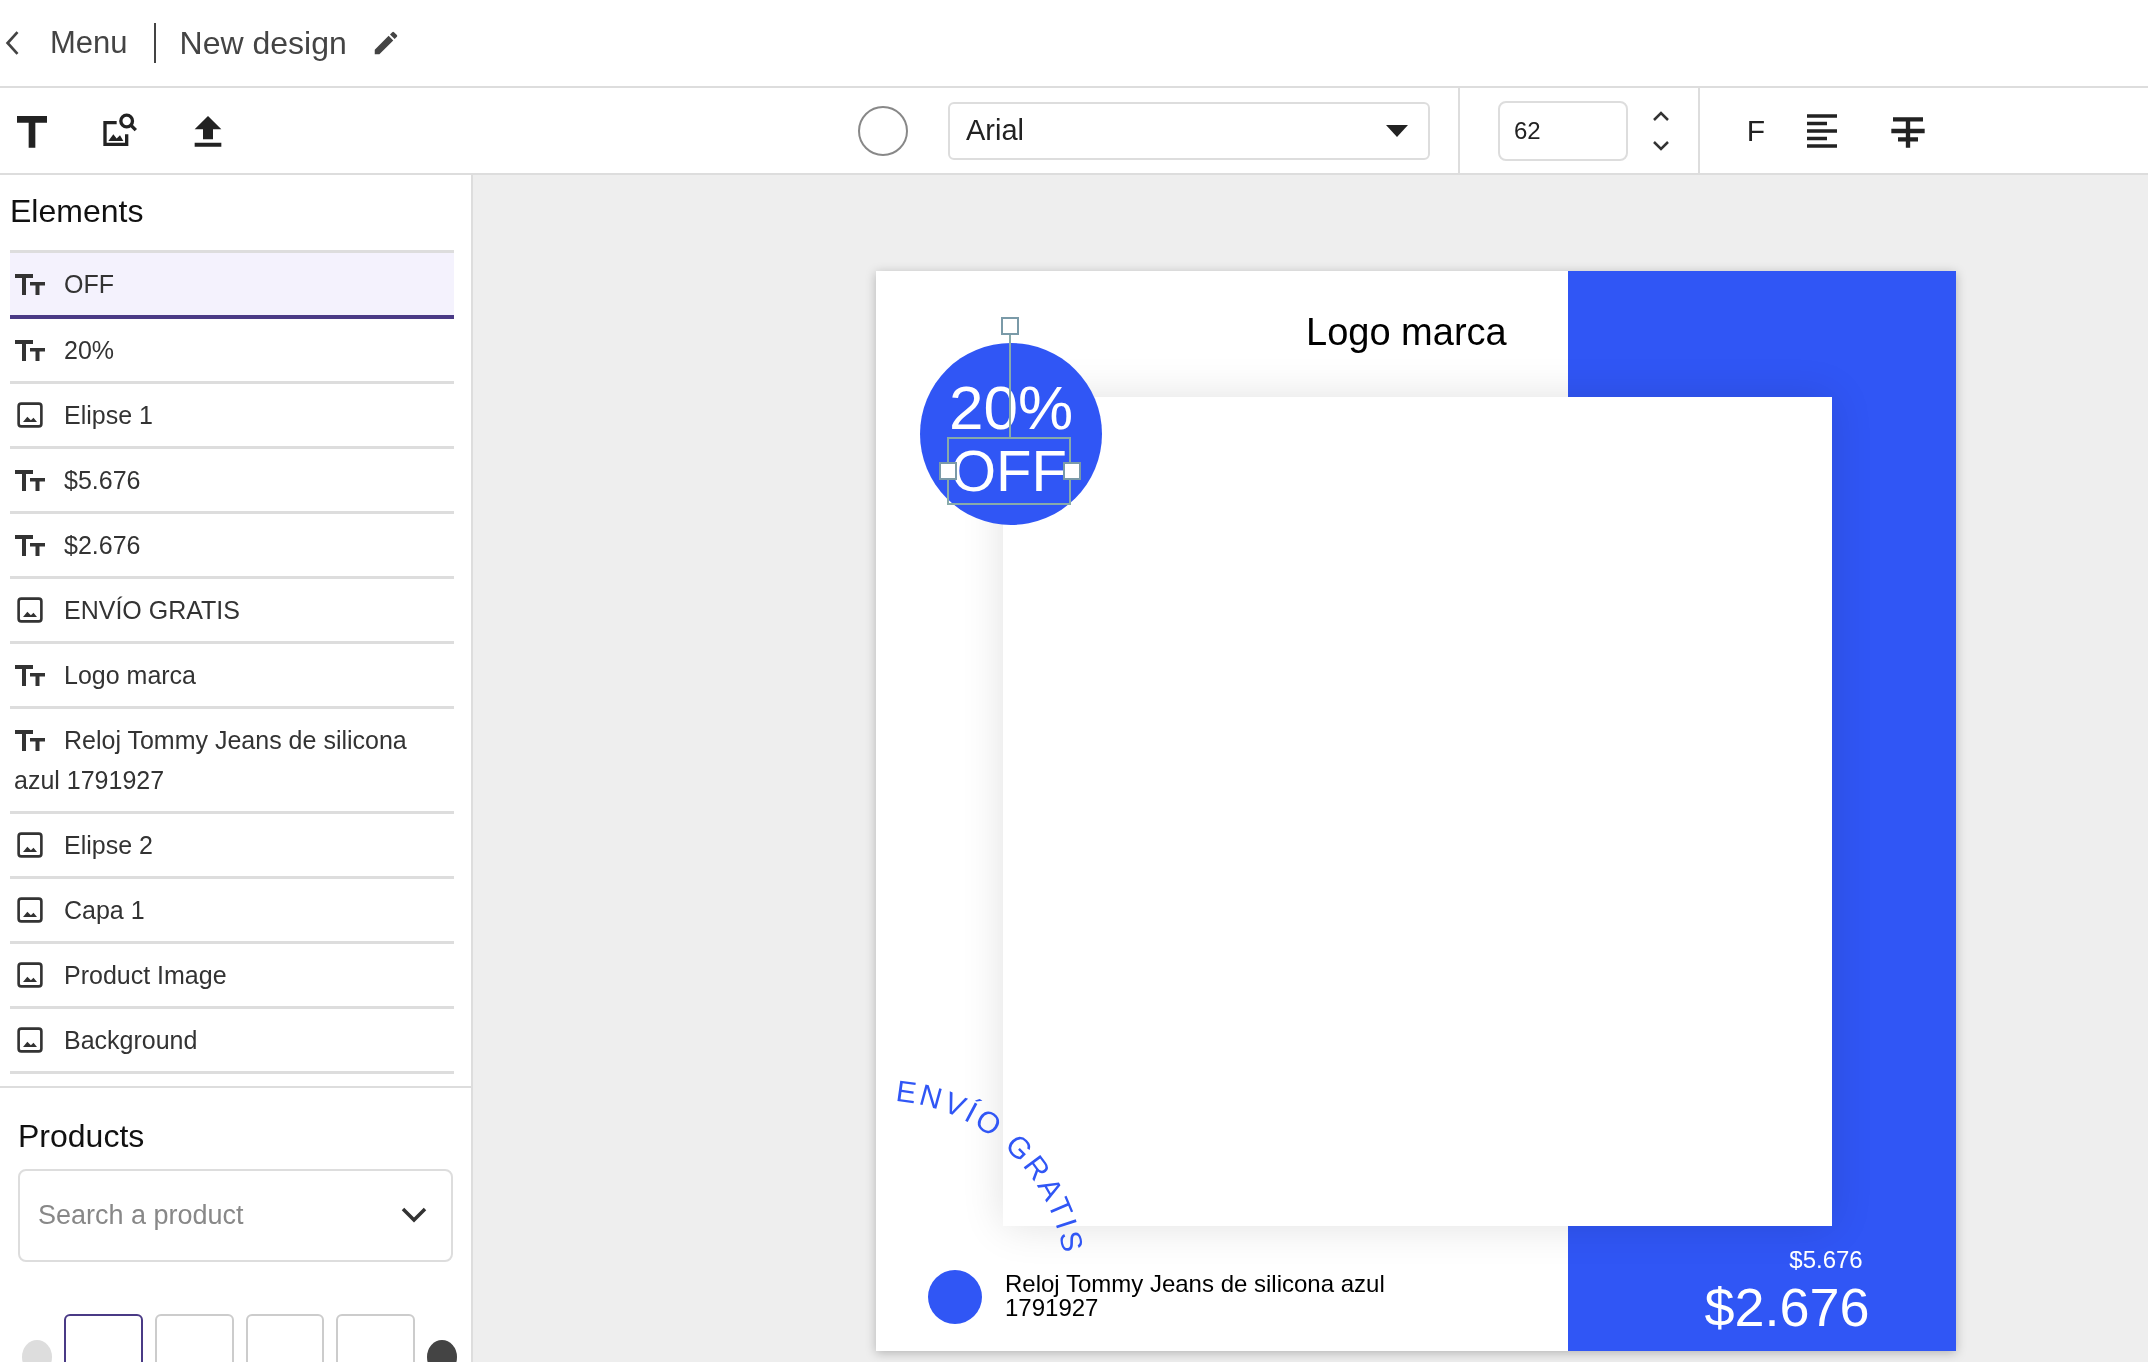  I want to click on element-list-item: Product Image, so click(232, 976).